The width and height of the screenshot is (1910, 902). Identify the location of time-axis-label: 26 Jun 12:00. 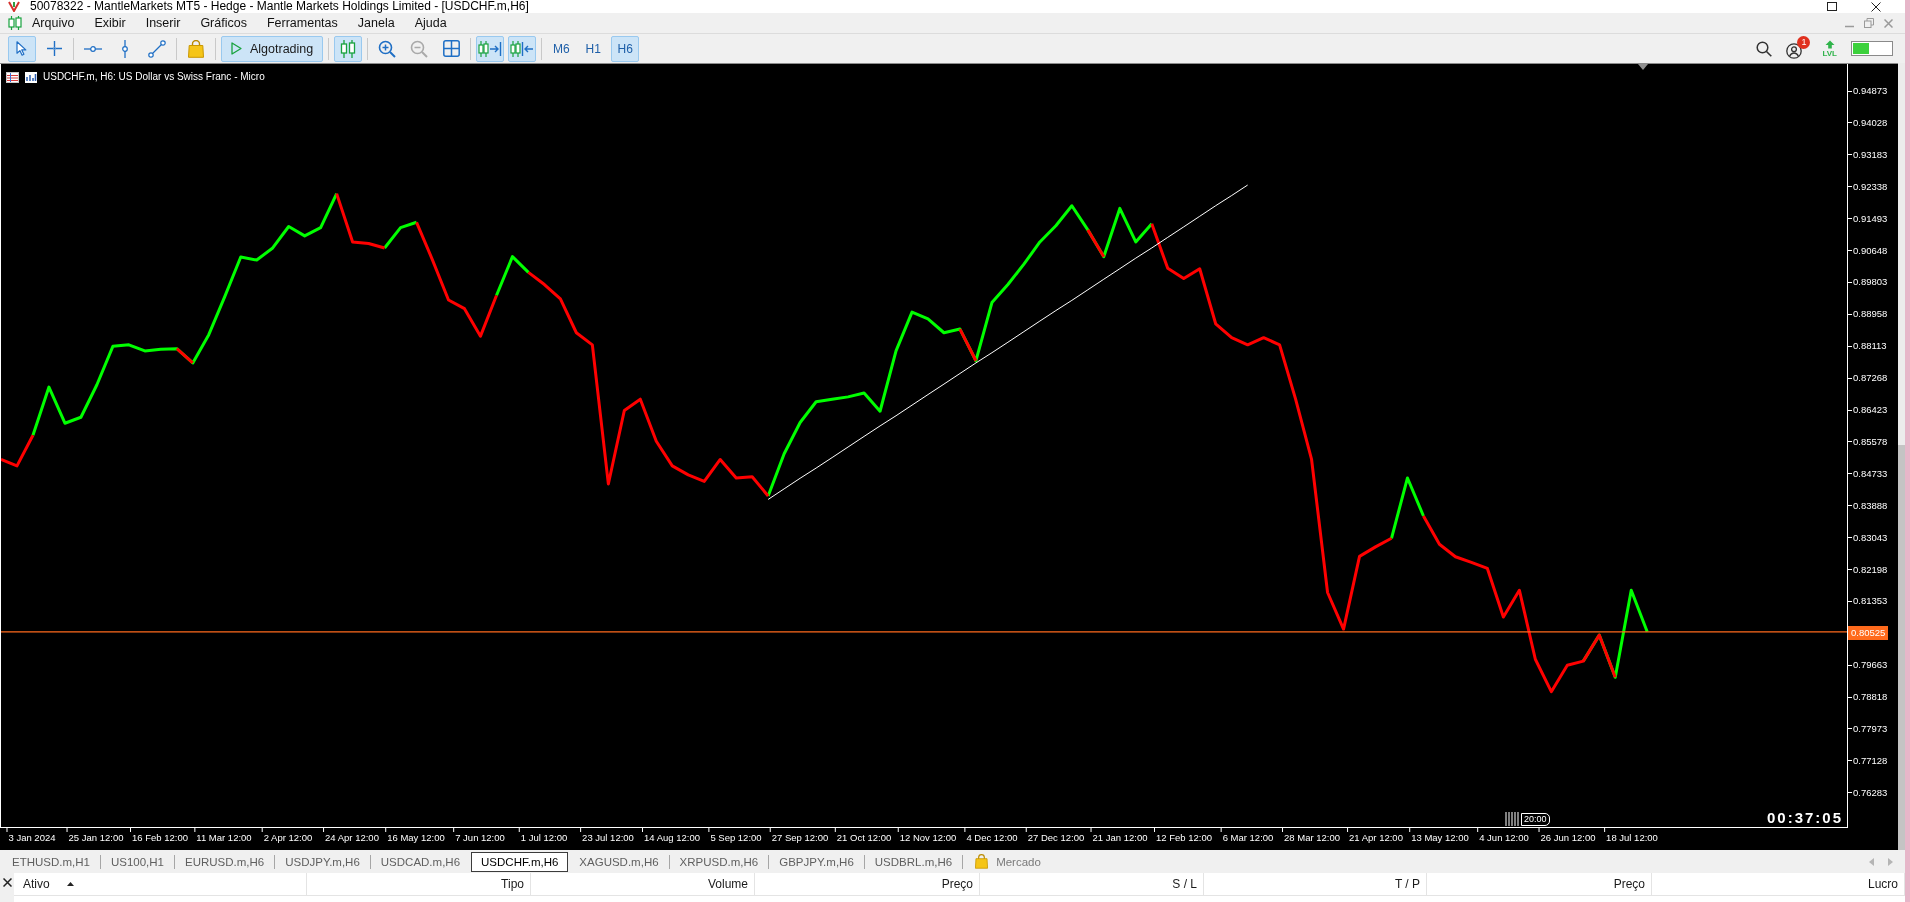
(1568, 838).